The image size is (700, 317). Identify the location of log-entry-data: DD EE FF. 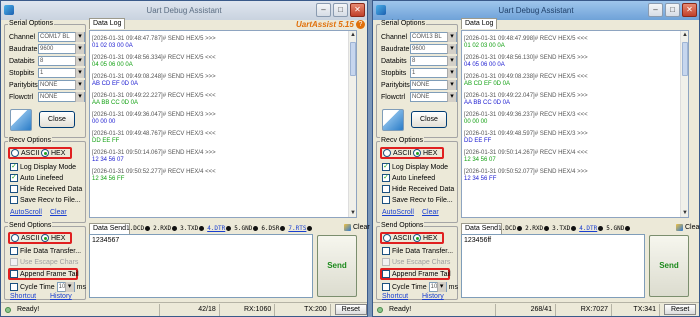
(106, 141).